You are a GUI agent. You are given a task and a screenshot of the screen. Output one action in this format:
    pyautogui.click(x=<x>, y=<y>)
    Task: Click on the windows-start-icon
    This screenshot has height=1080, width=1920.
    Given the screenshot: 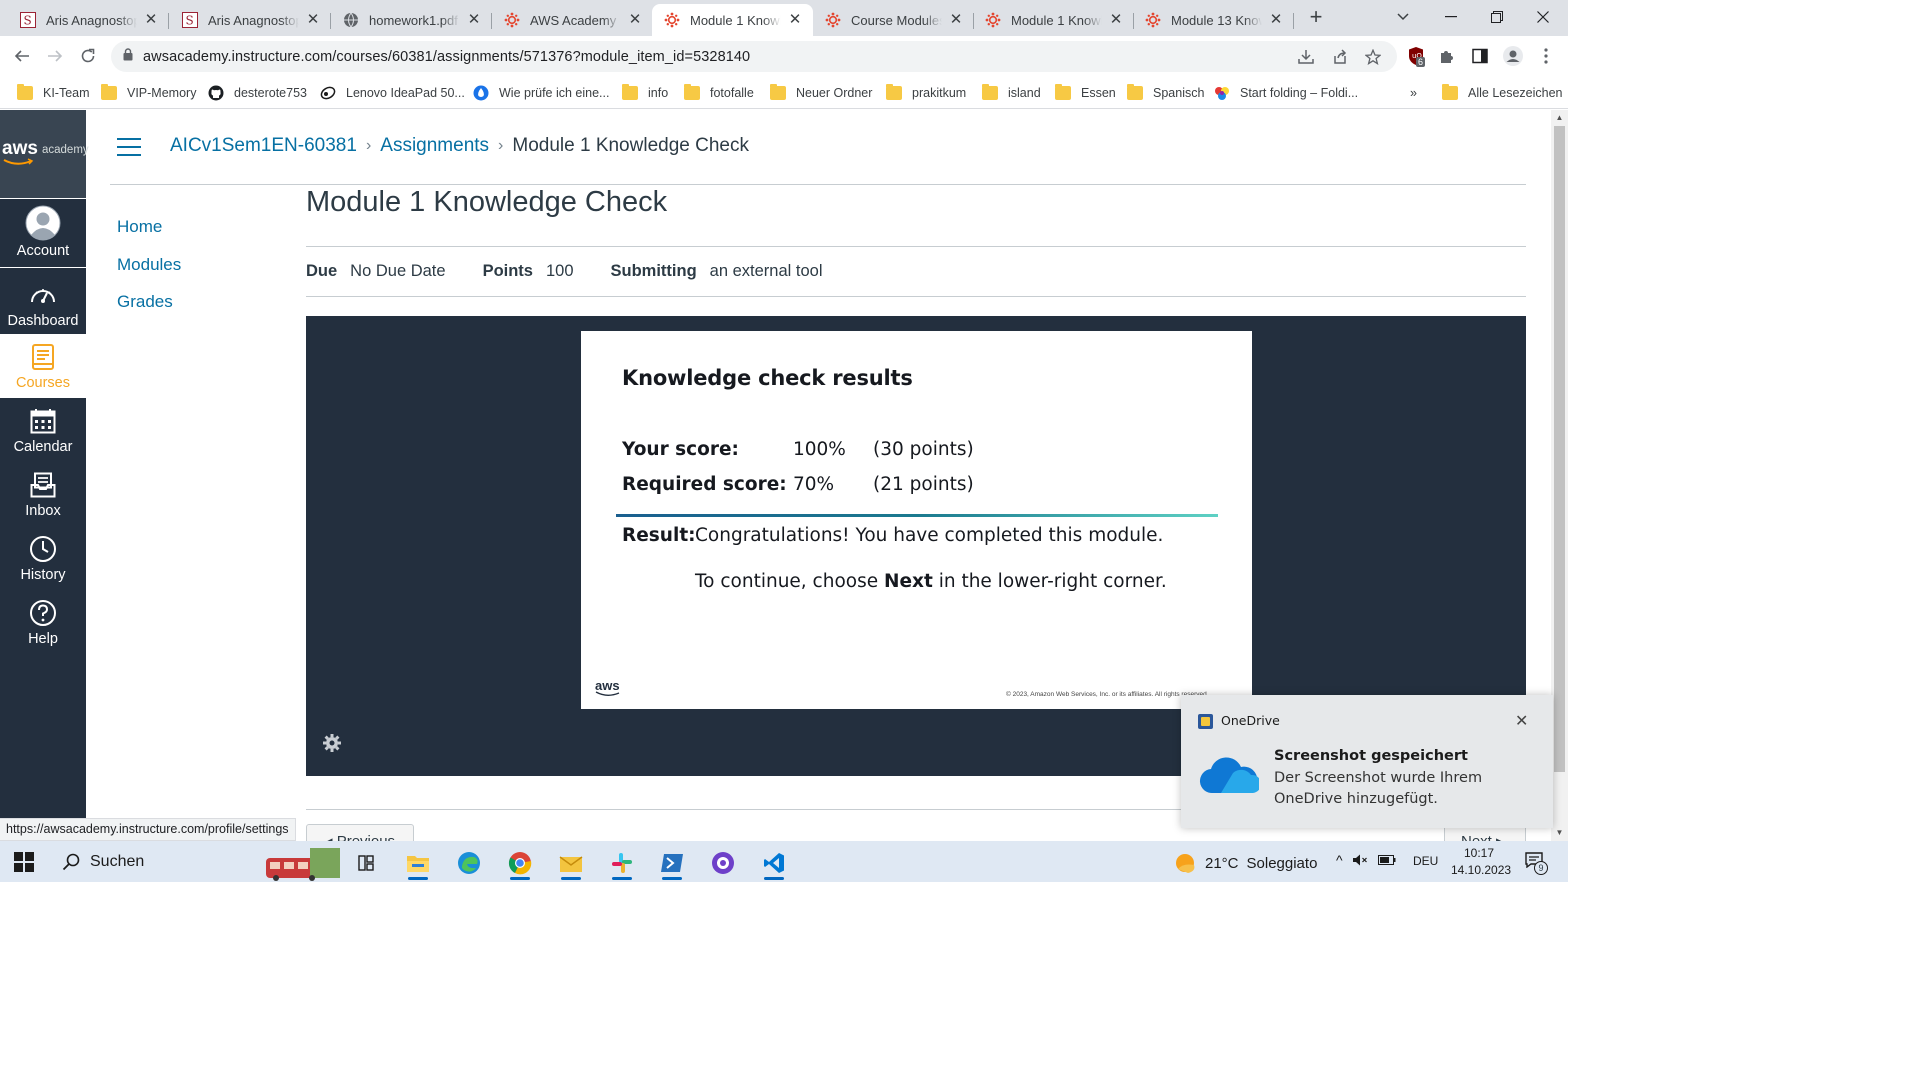 What is the action you would take?
    pyautogui.click(x=24, y=862)
    